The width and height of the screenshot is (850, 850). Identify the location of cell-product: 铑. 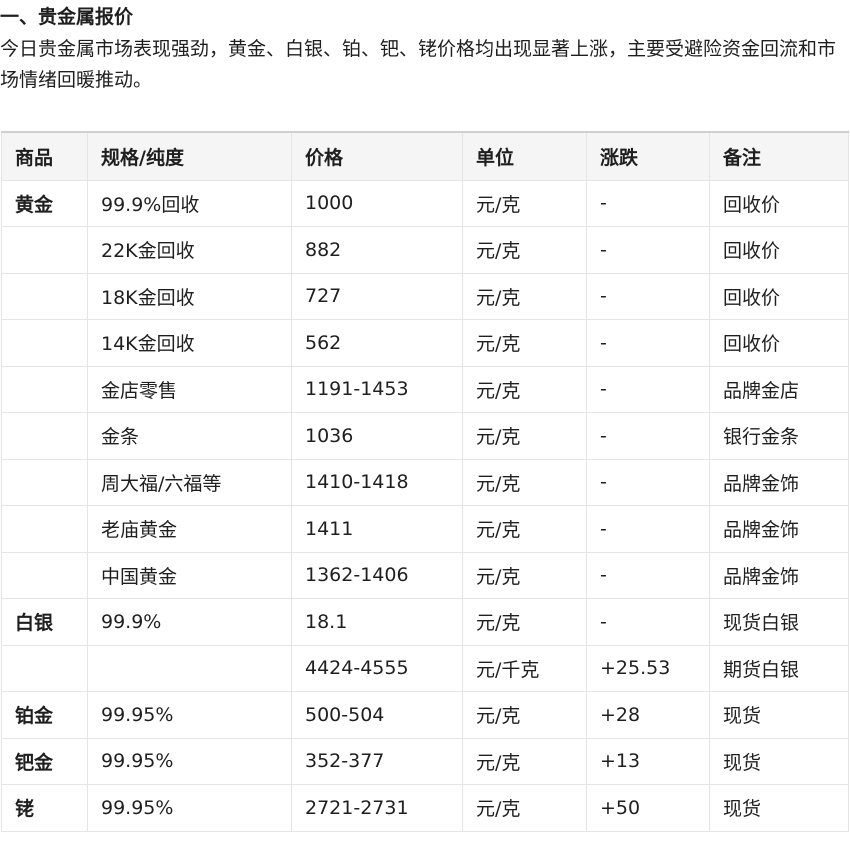
(44, 808).